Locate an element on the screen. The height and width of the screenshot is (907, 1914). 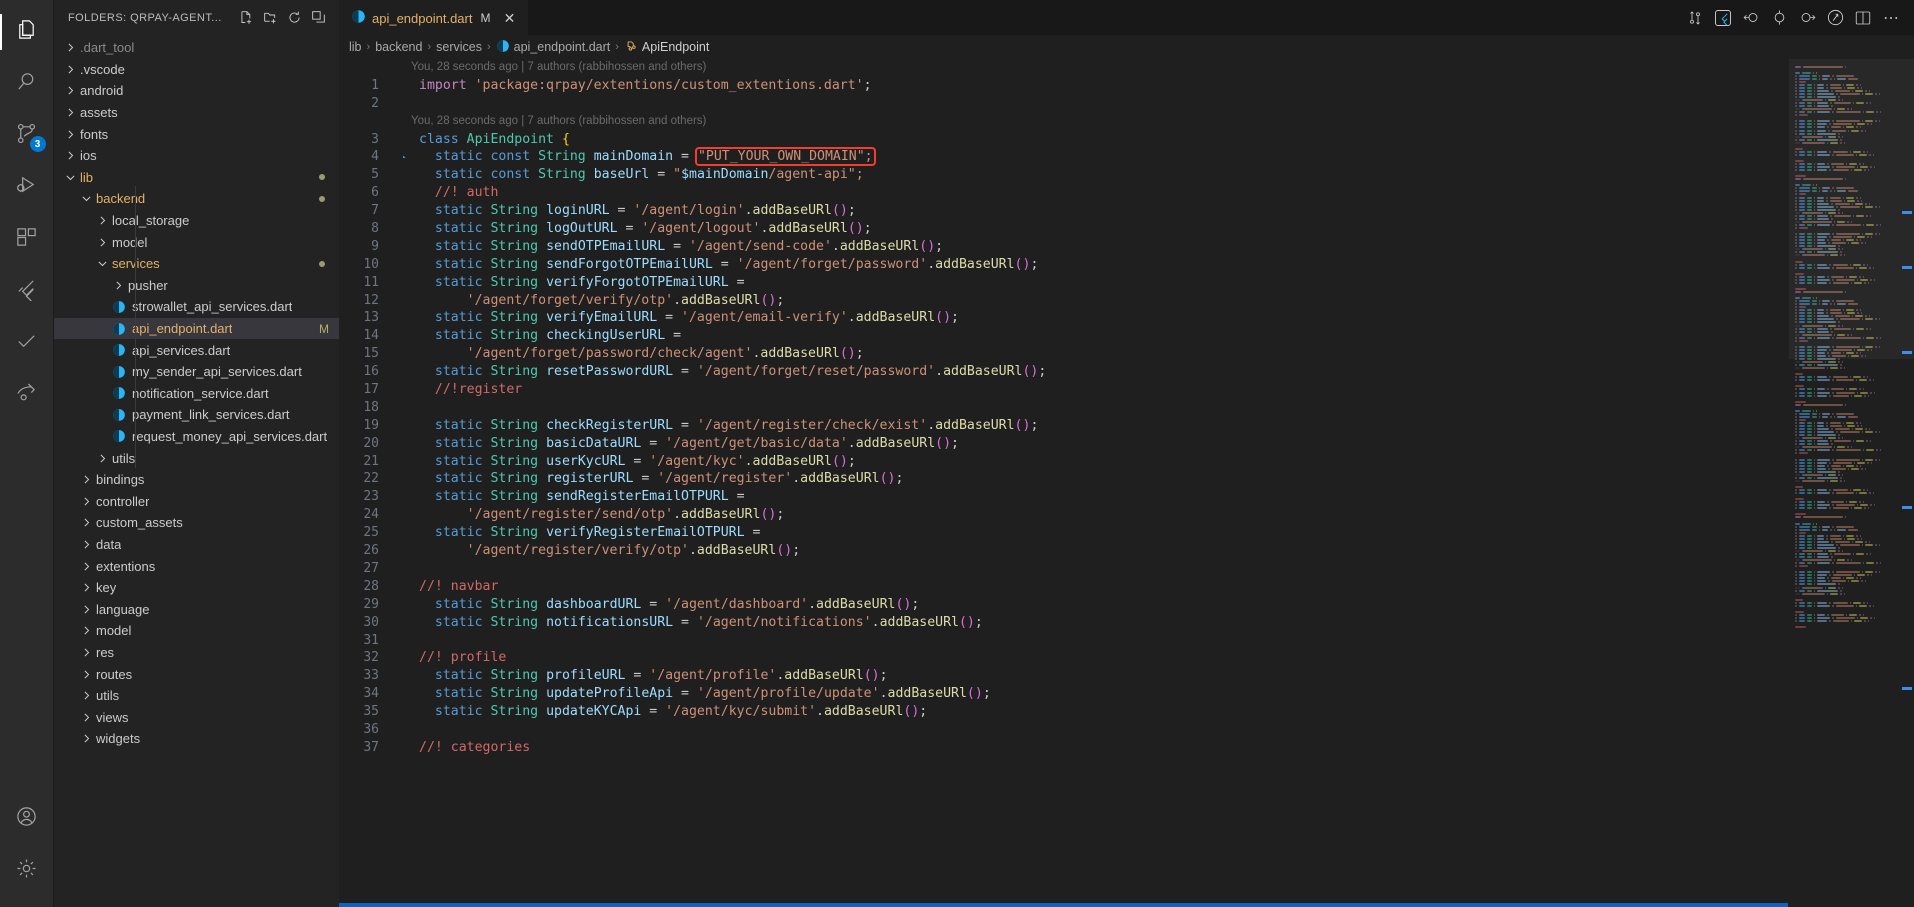
tree-folder-row: .dart_tool is located at coordinates (196, 48).